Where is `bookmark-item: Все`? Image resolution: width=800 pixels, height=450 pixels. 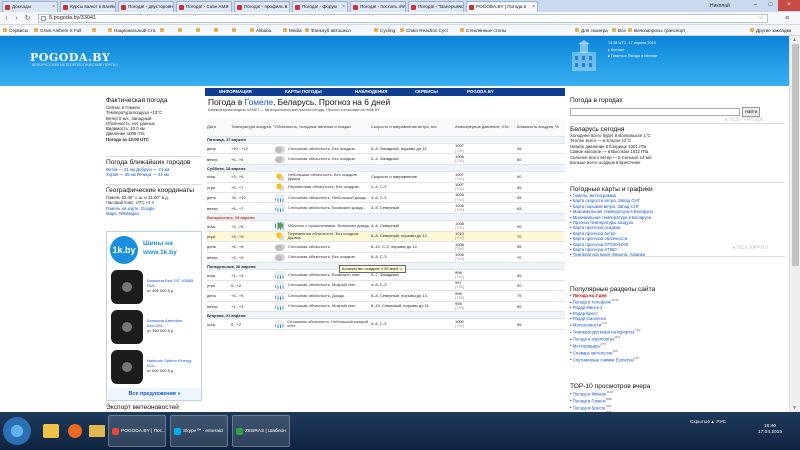
bookmark-item: Все is located at coordinates (619, 30).